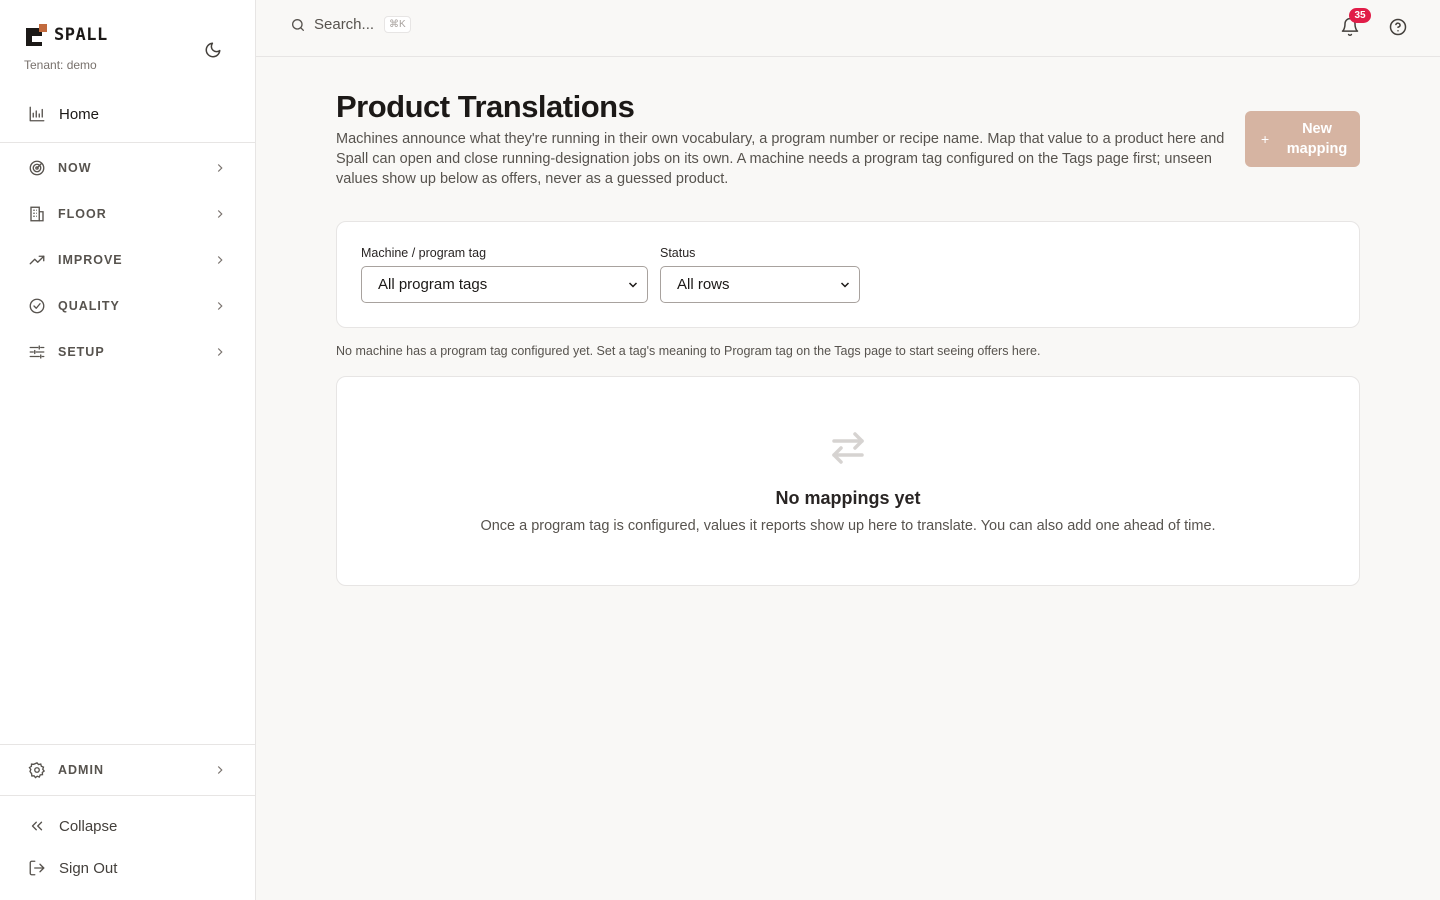 This screenshot has height=900, width=1440. I want to click on sidebar-group-improve: IMPROVE, so click(127, 260).